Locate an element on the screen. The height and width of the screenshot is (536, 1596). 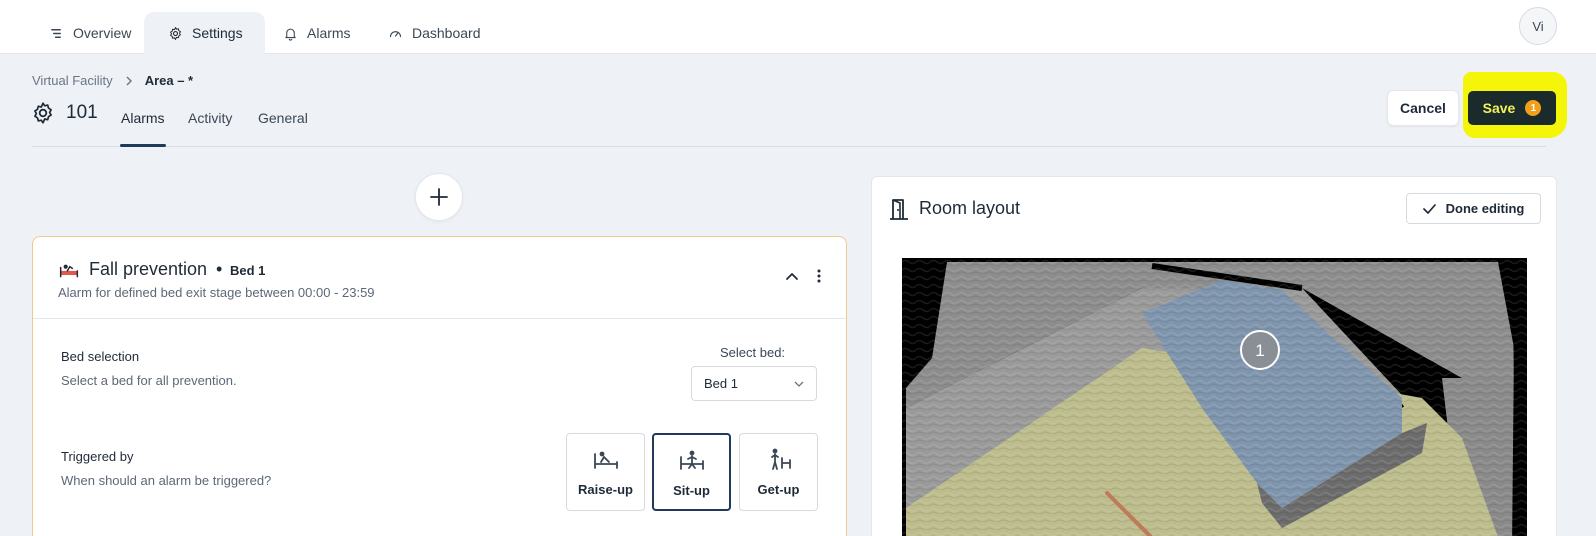
save-button: Save 1 is located at coordinates (1512, 108).